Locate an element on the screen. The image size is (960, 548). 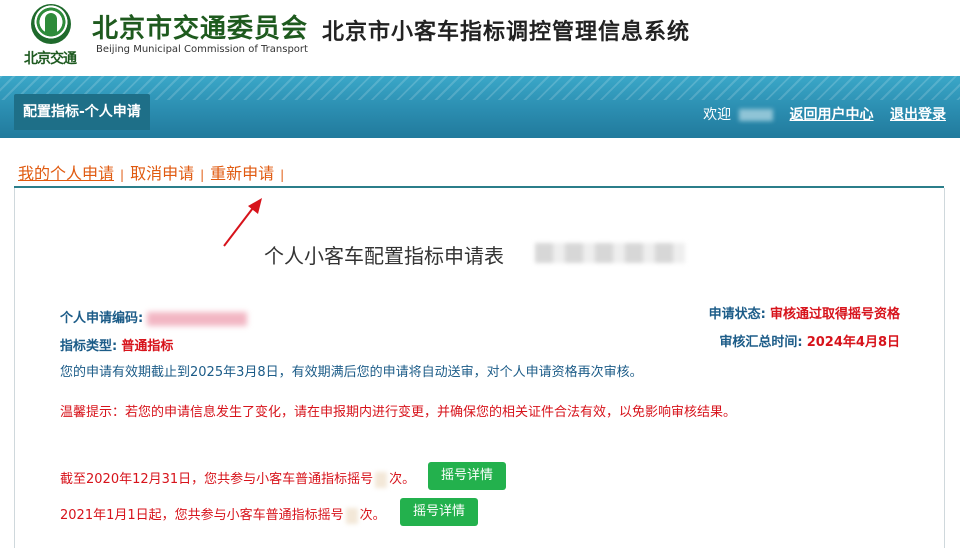
title-redacted is located at coordinates (610, 253).